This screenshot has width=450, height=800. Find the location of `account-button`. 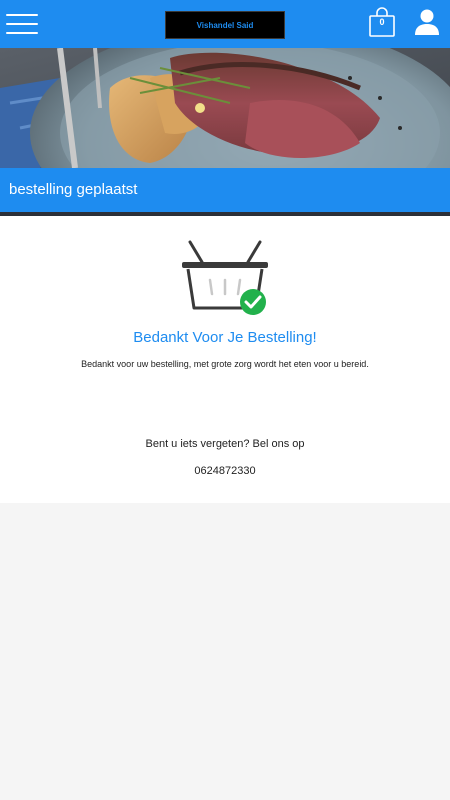

account-button is located at coordinates (427, 22).